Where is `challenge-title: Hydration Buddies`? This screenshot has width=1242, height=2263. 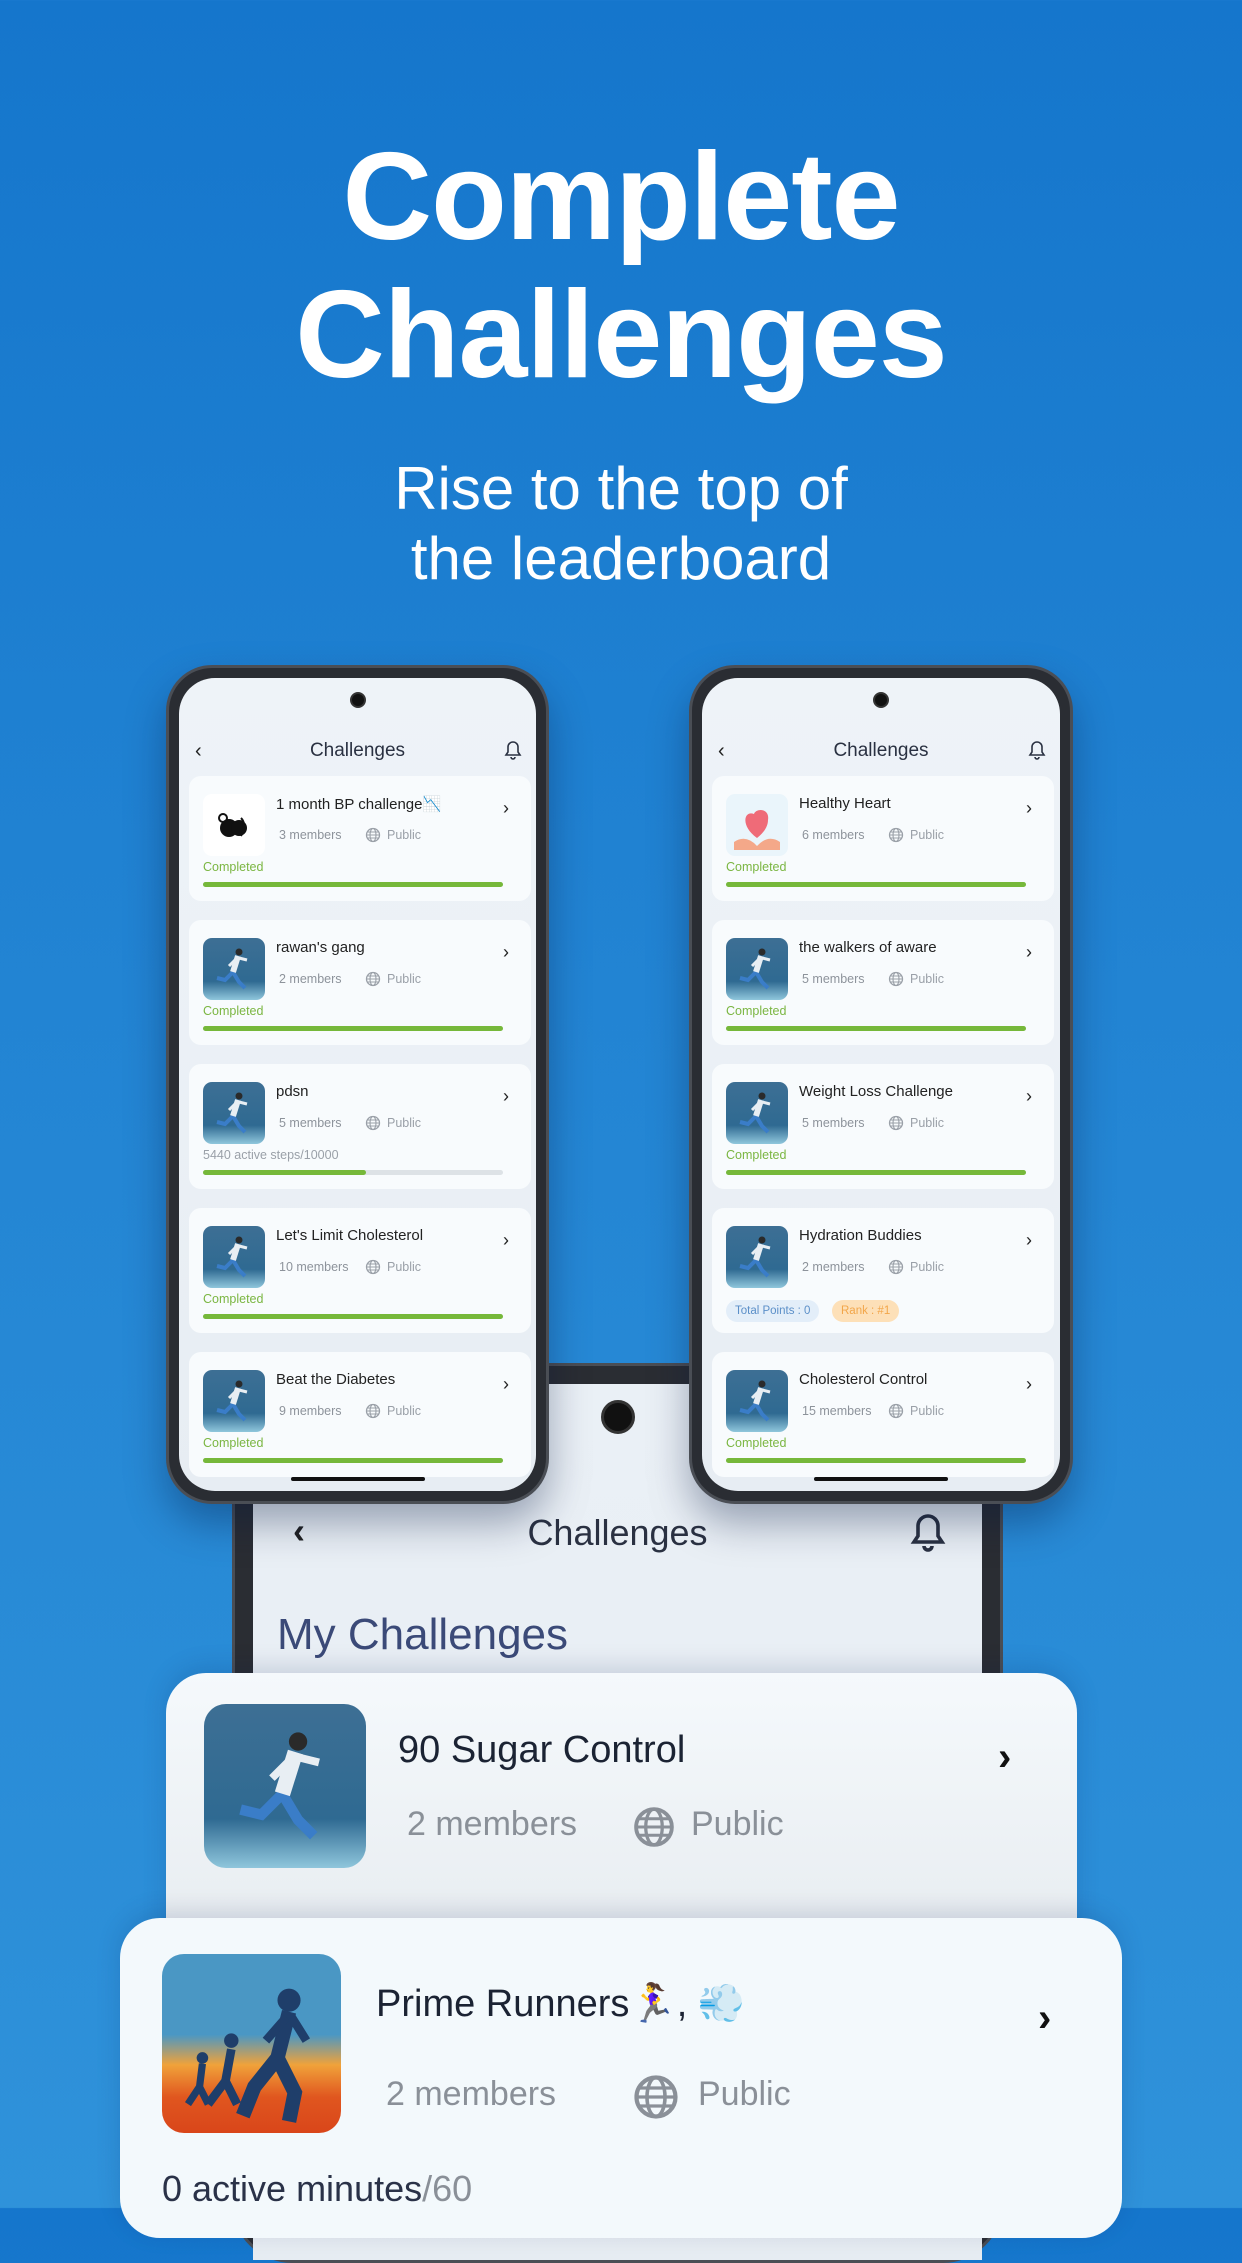
challenge-title: Hydration Buddies is located at coordinates (860, 1235).